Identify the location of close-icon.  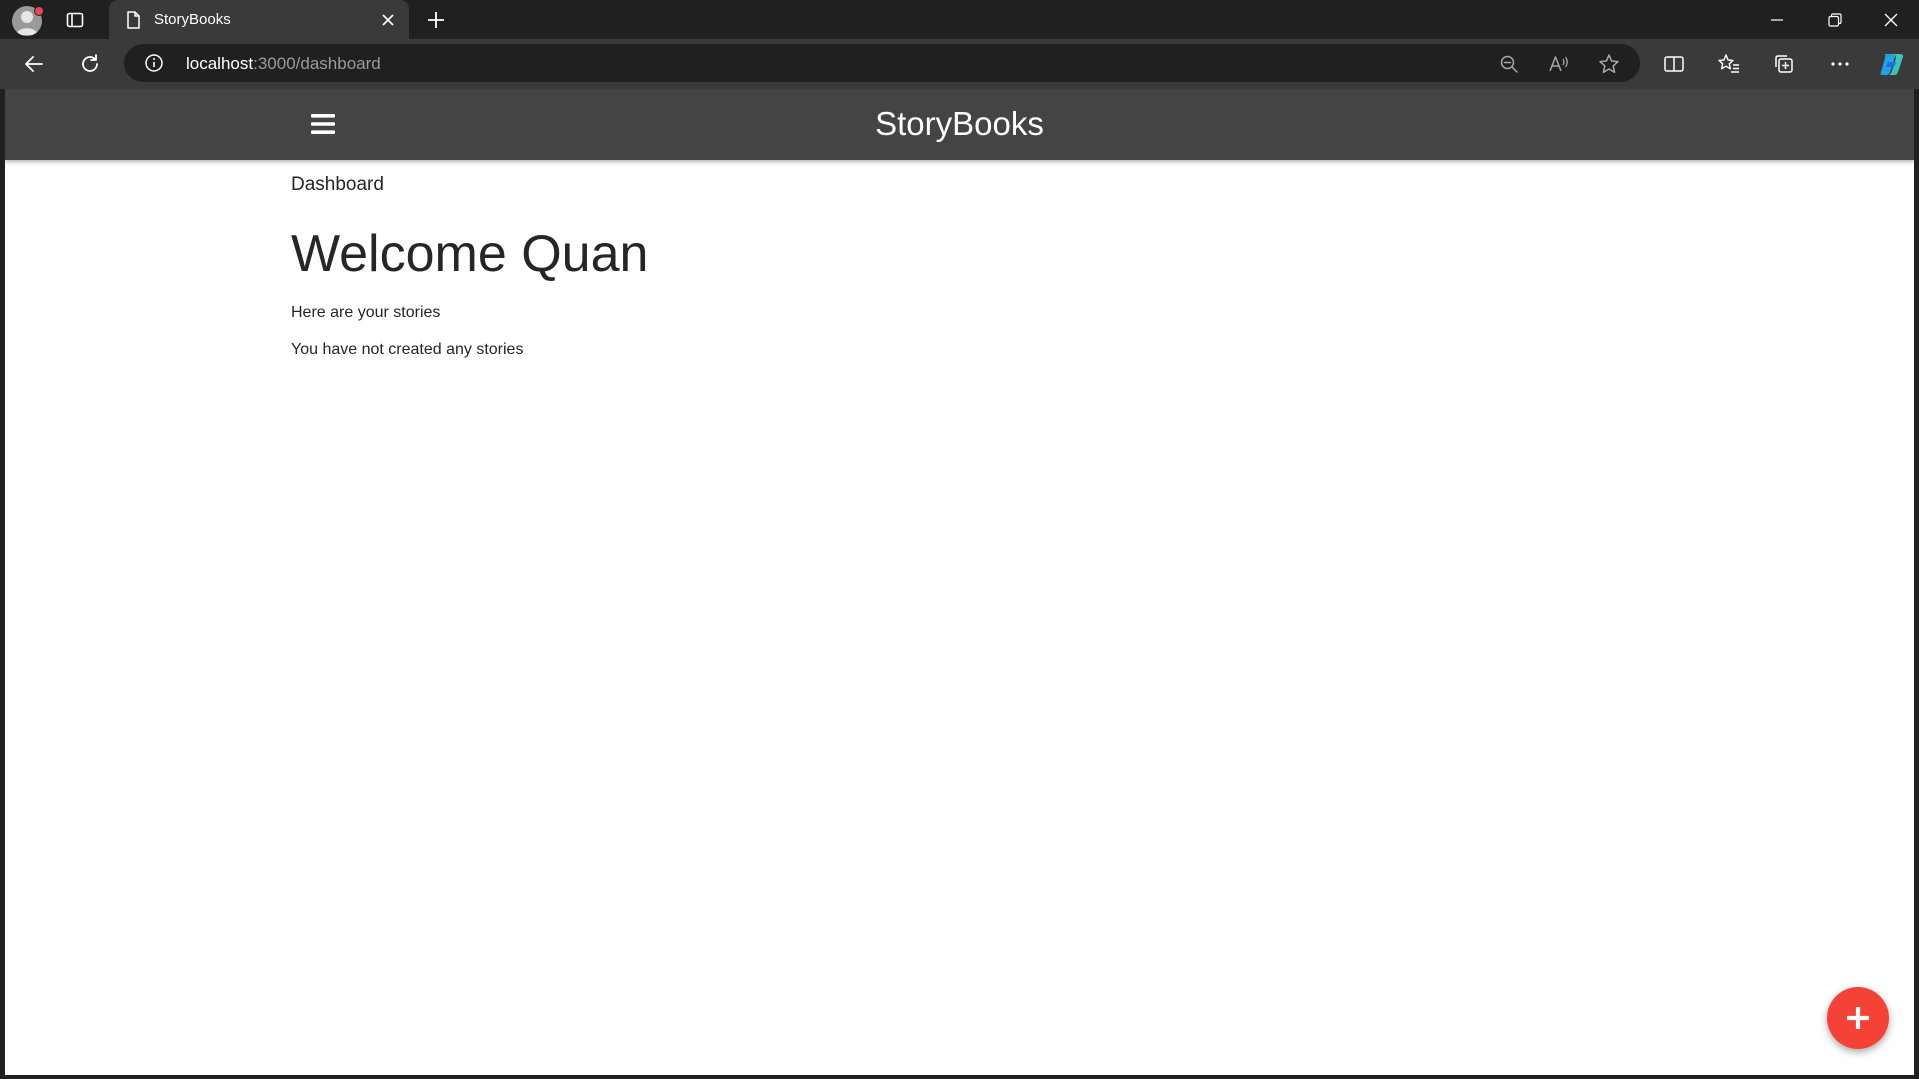
(388, 20).